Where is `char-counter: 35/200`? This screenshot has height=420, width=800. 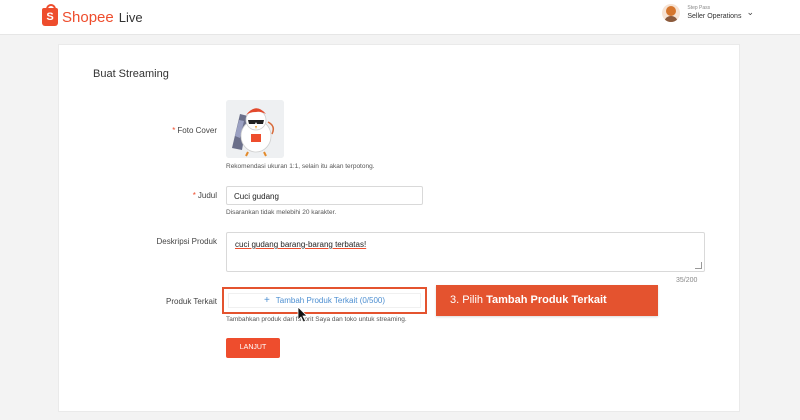 char-counter: 35/200 is located at coordinates (687, 280).